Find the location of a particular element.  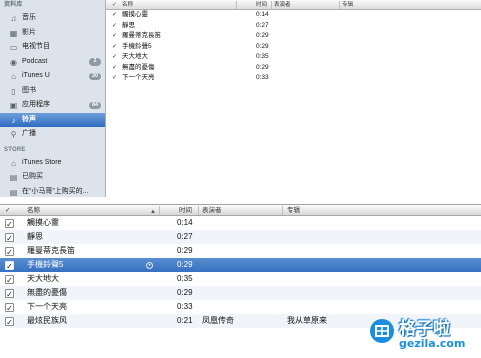

now-playing-status-icon: • is located at coordinates (149, 265).